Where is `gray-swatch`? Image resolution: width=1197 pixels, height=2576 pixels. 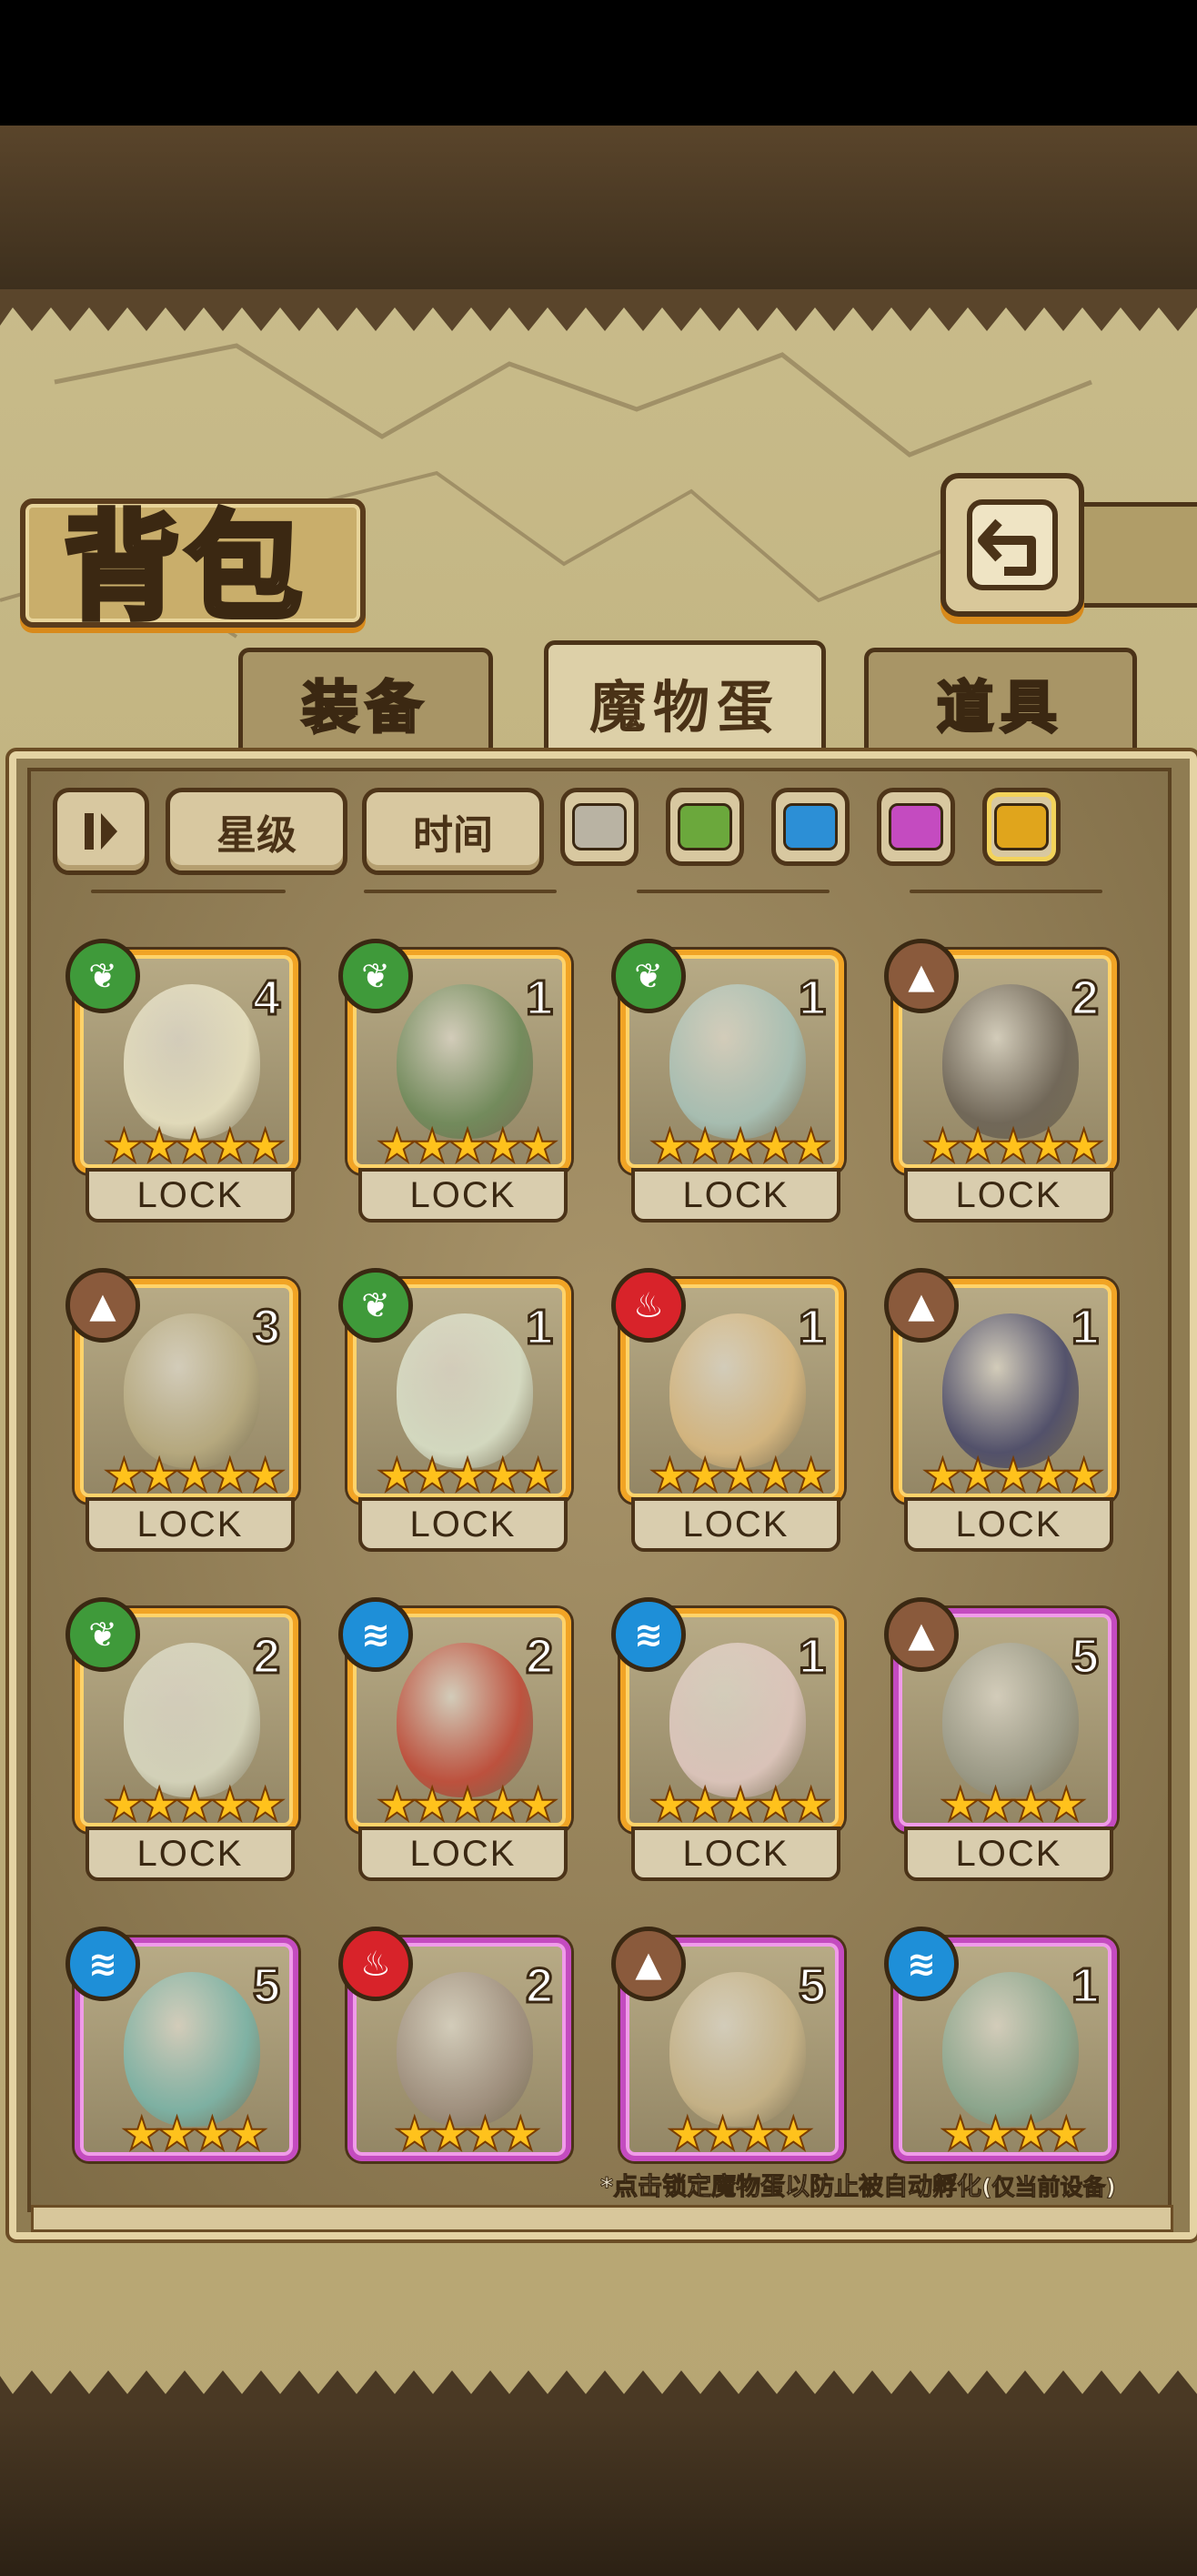 gray-swatch is located at coordinates (599, 826).